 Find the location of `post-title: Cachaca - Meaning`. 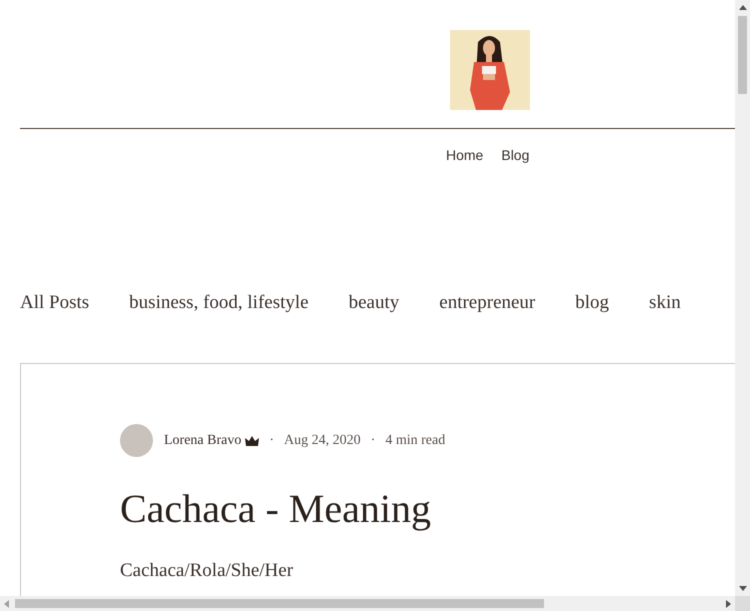

post-title: Cachaca - Meaning is located at coordinates (427, 509).